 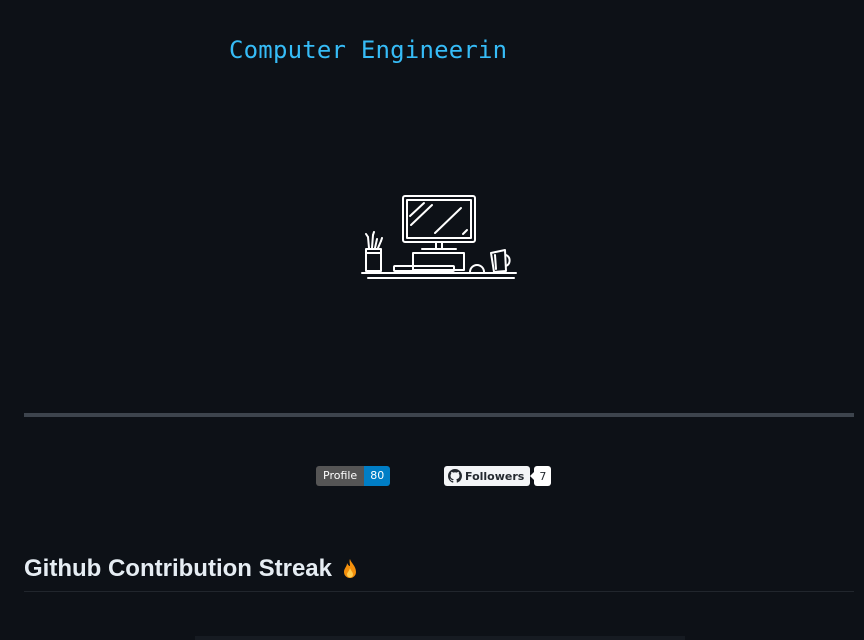 What do you see at coordinates (439, 237) in the screenshot?
I see `desk-computer-icon` at bounding box center [439, 237].